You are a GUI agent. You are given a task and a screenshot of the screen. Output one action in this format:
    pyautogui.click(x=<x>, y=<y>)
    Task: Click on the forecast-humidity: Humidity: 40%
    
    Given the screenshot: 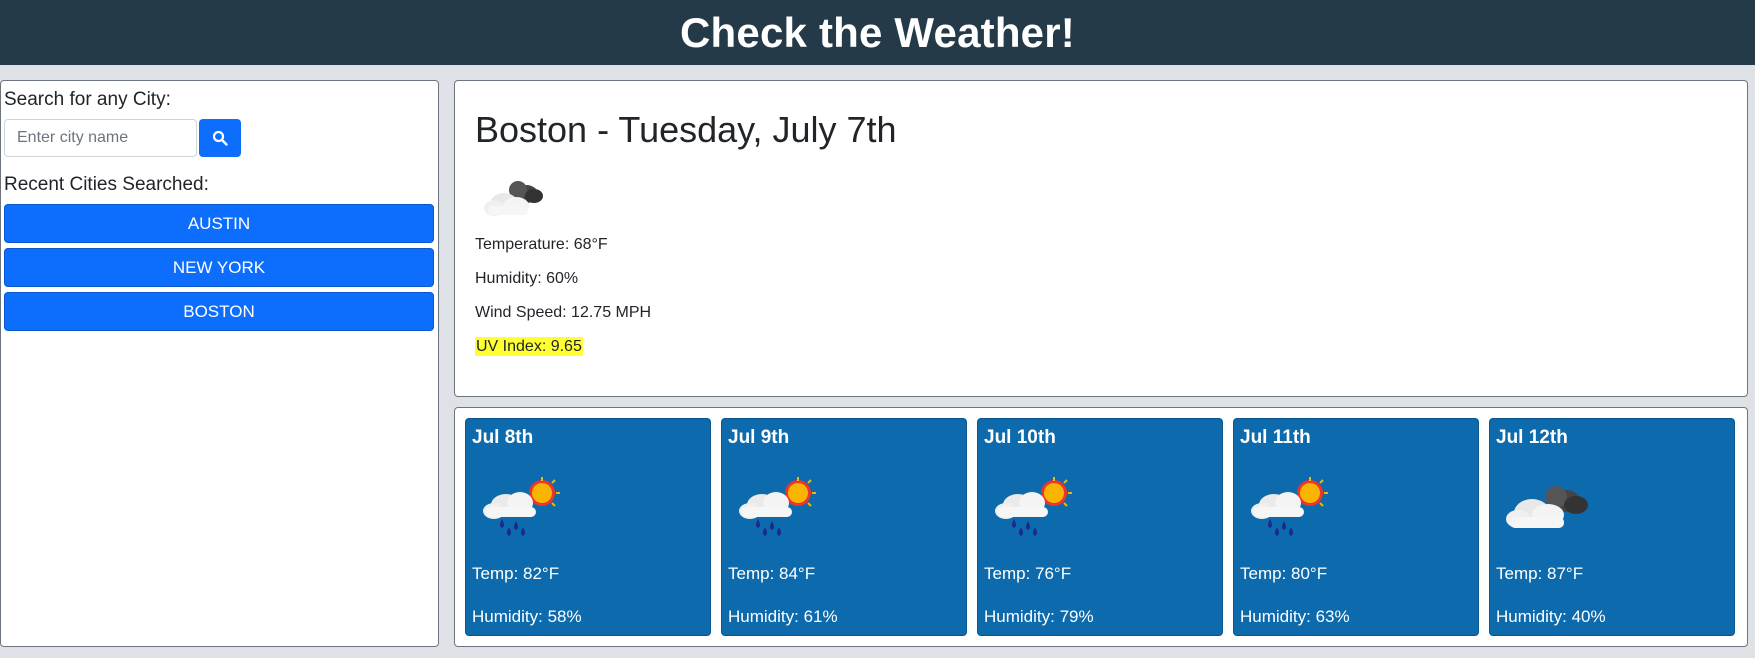 What is the action you would take?
    pyautogui.click(x=1551, y=616)
    